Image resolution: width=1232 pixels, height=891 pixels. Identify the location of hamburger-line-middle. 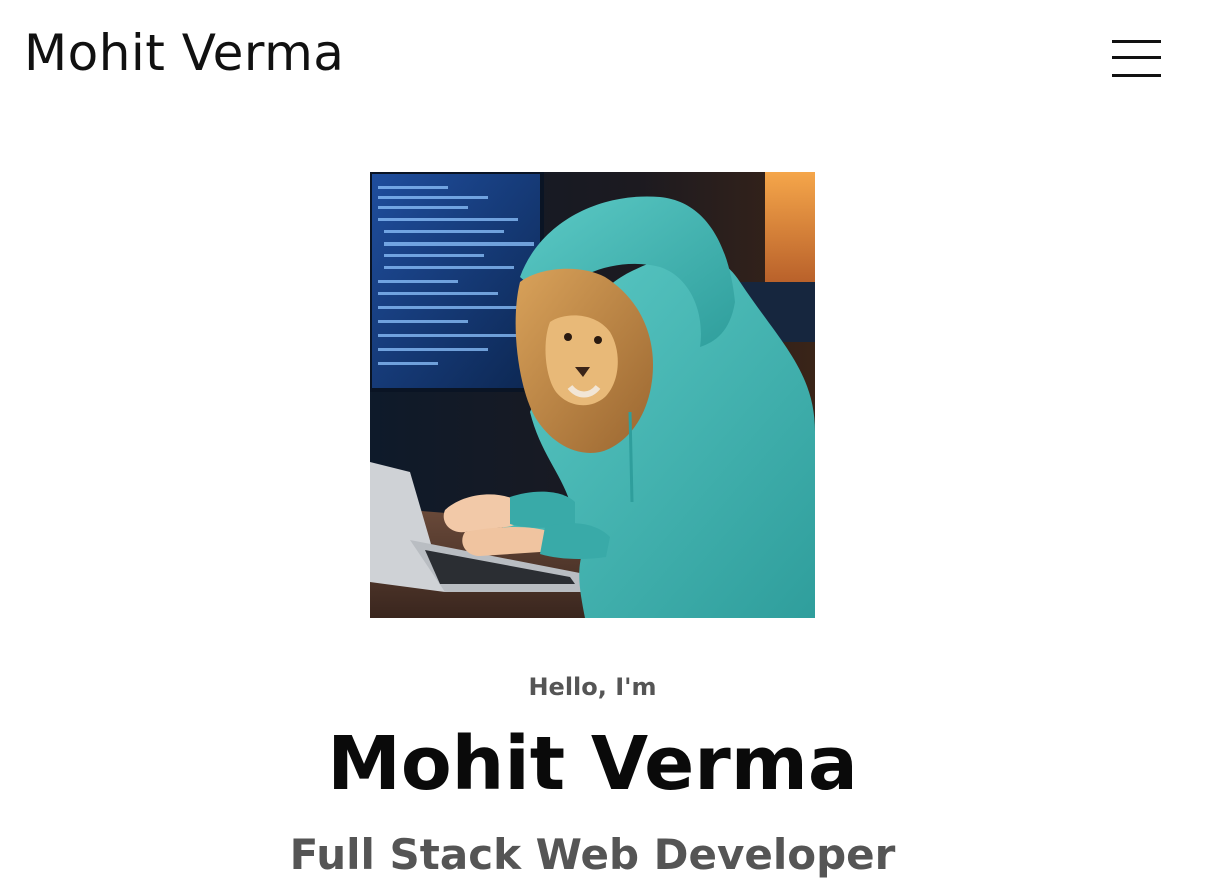
(1136, 57).